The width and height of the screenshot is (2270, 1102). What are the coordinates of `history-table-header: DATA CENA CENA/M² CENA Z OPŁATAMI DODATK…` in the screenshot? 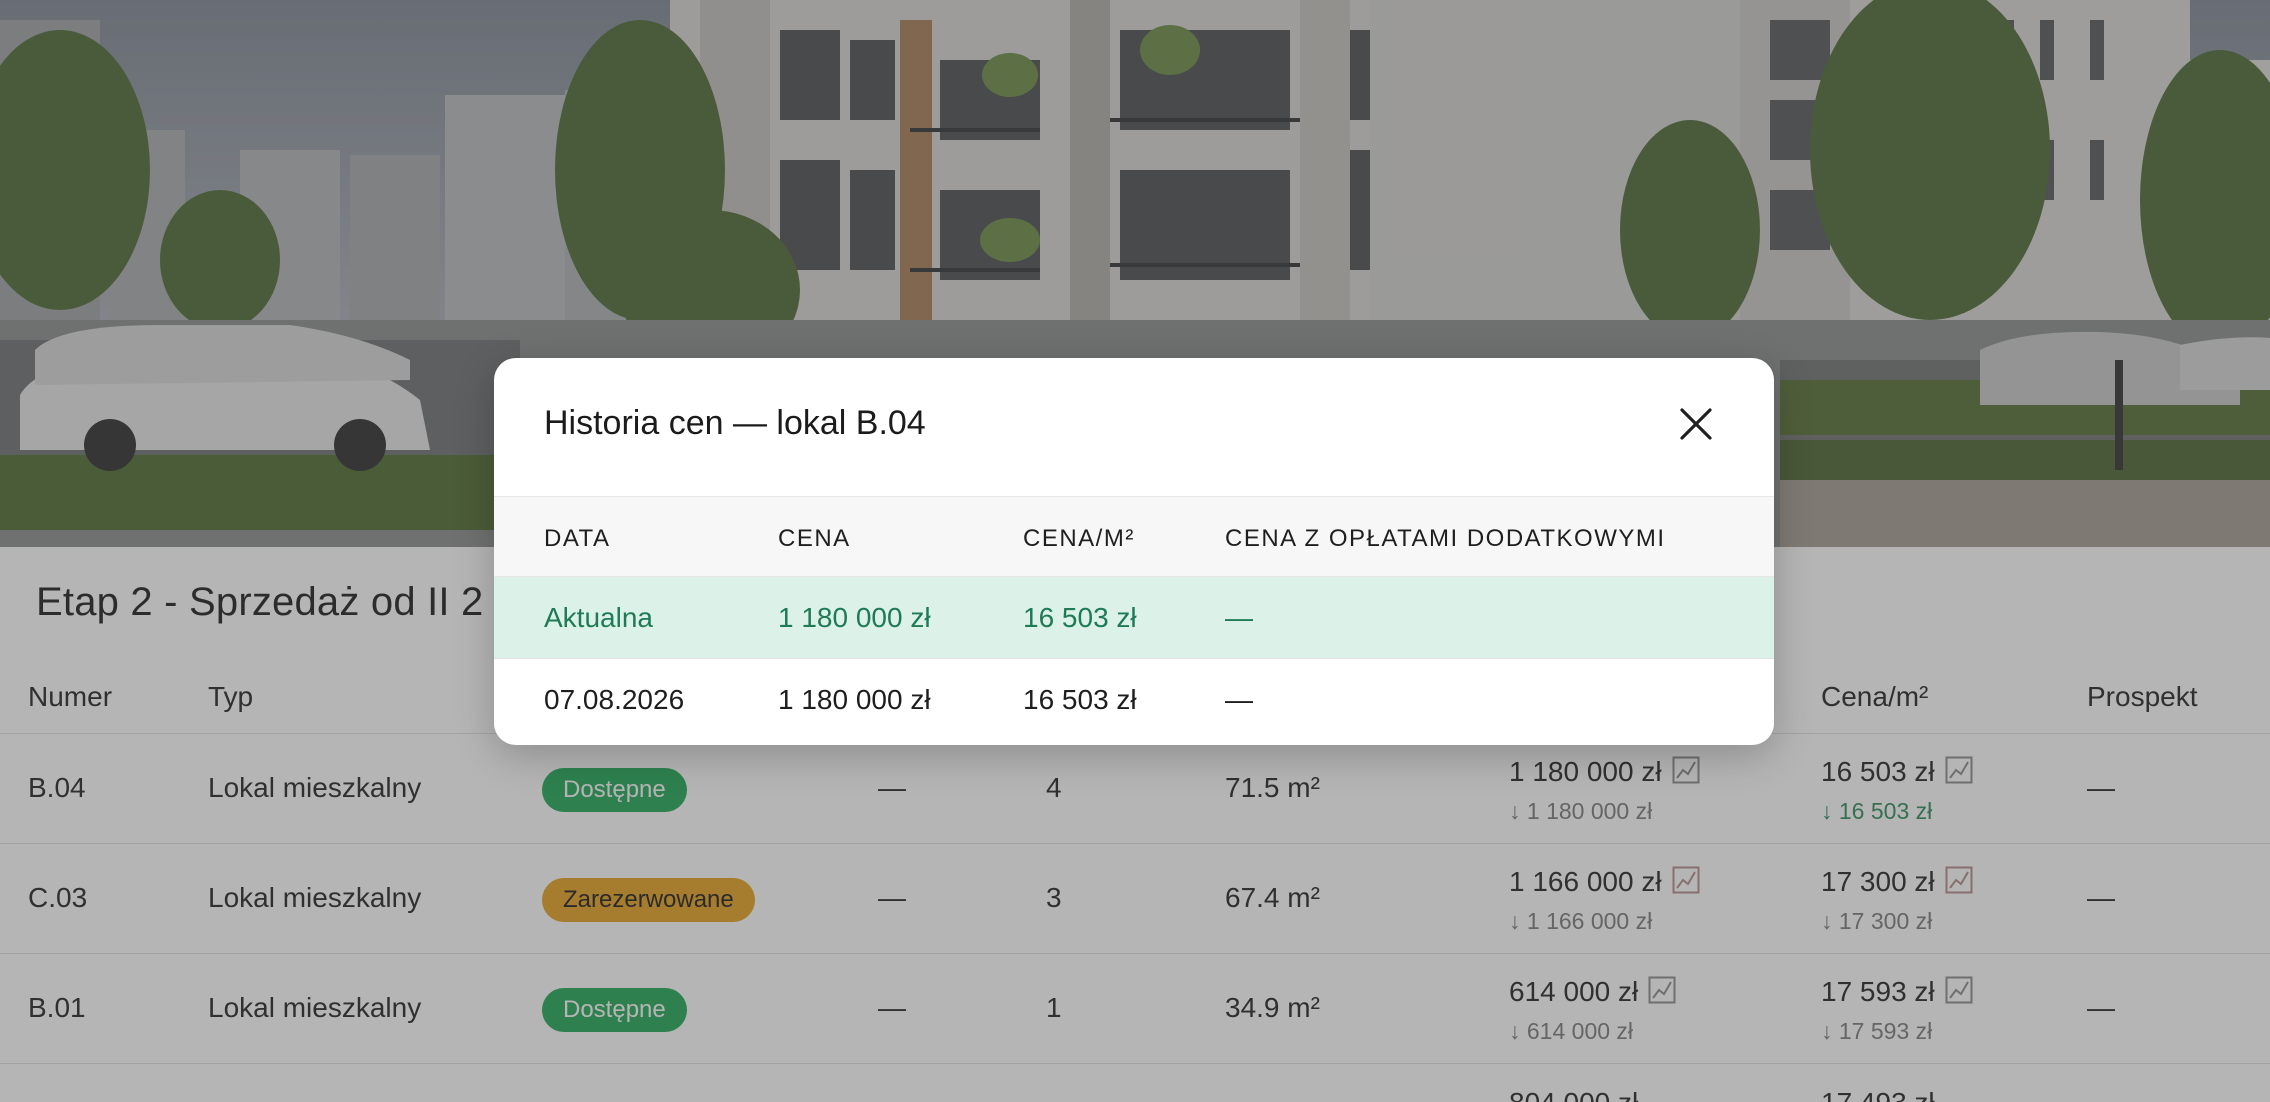 It's located at (1134, 536).